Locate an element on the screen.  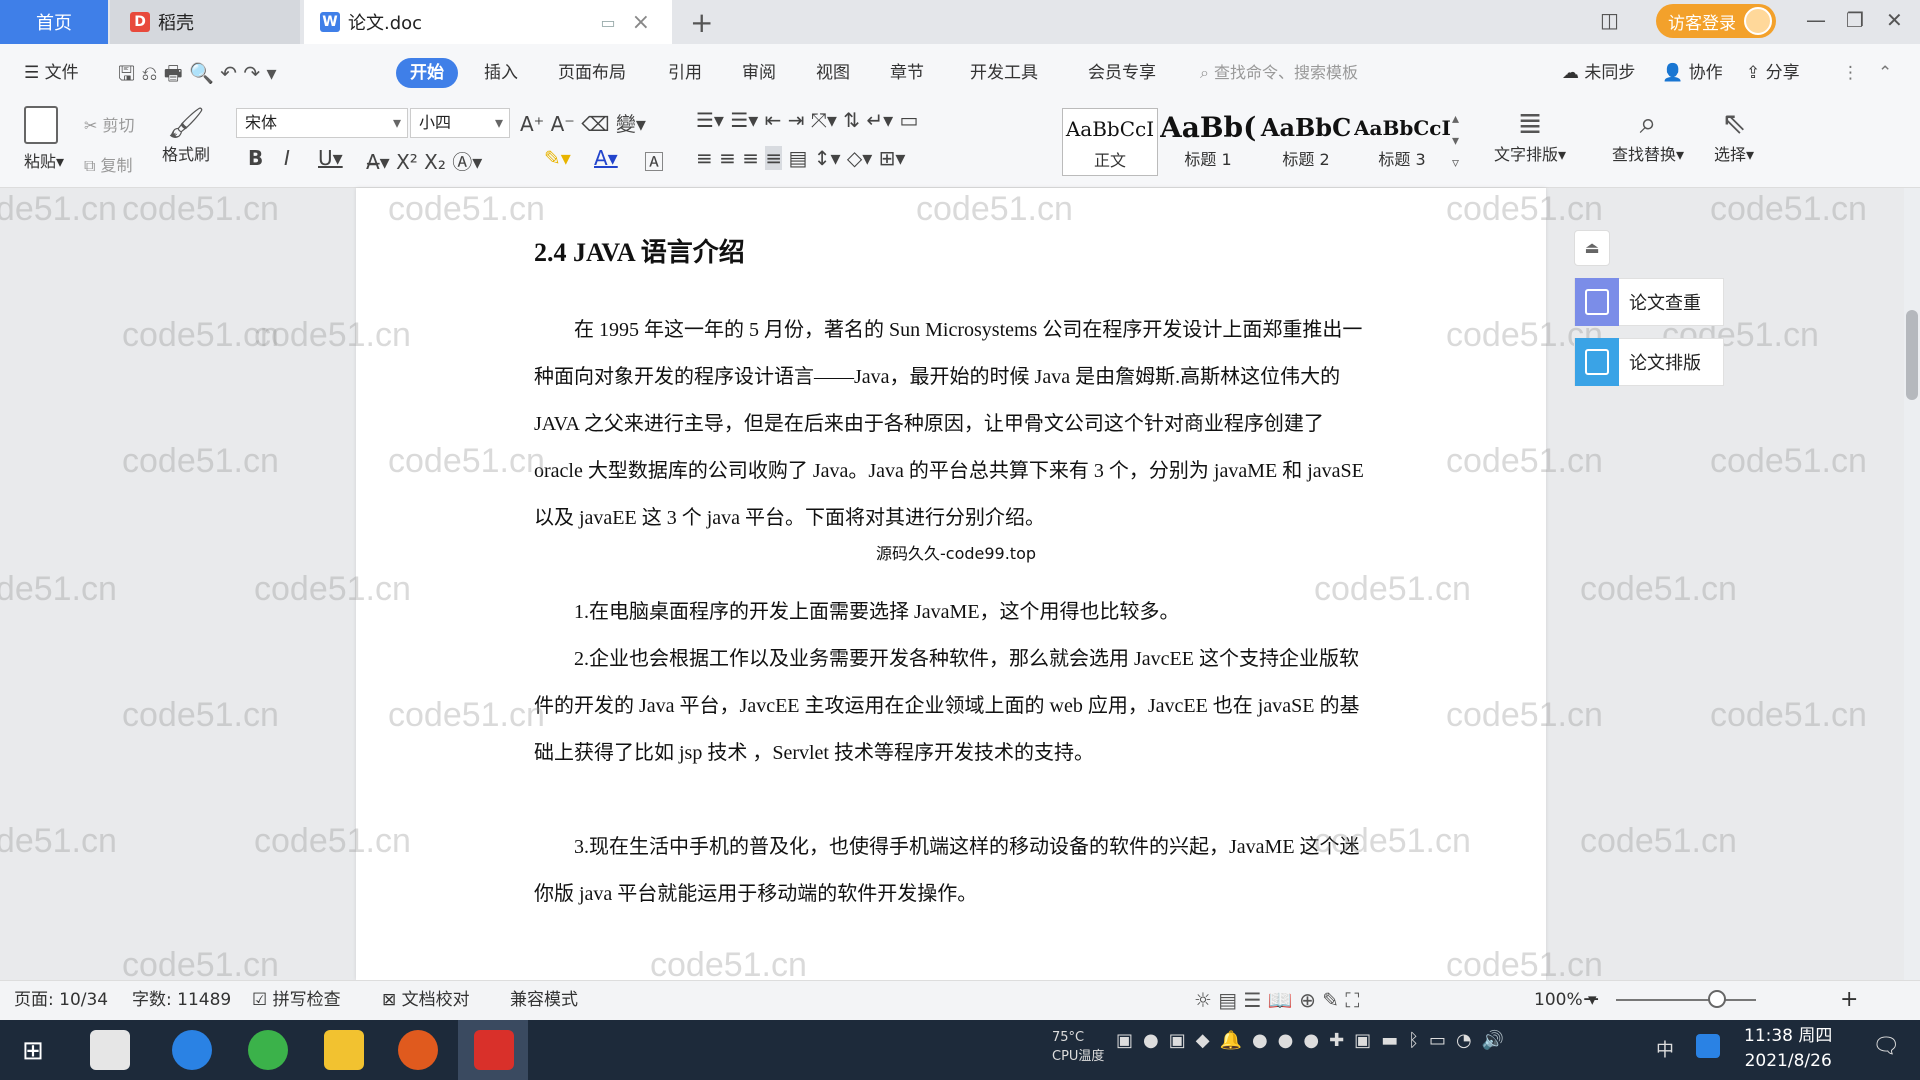
spell-check-button: ☑ 拼写检查 is located at coordinates (296, 1000).